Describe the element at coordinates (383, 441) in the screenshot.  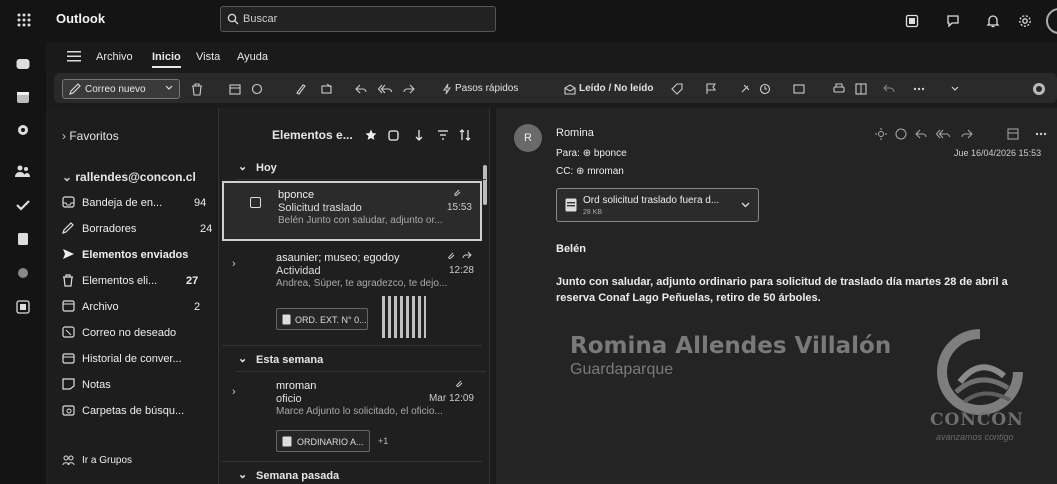
I see `more-attachments: +1` at that location.